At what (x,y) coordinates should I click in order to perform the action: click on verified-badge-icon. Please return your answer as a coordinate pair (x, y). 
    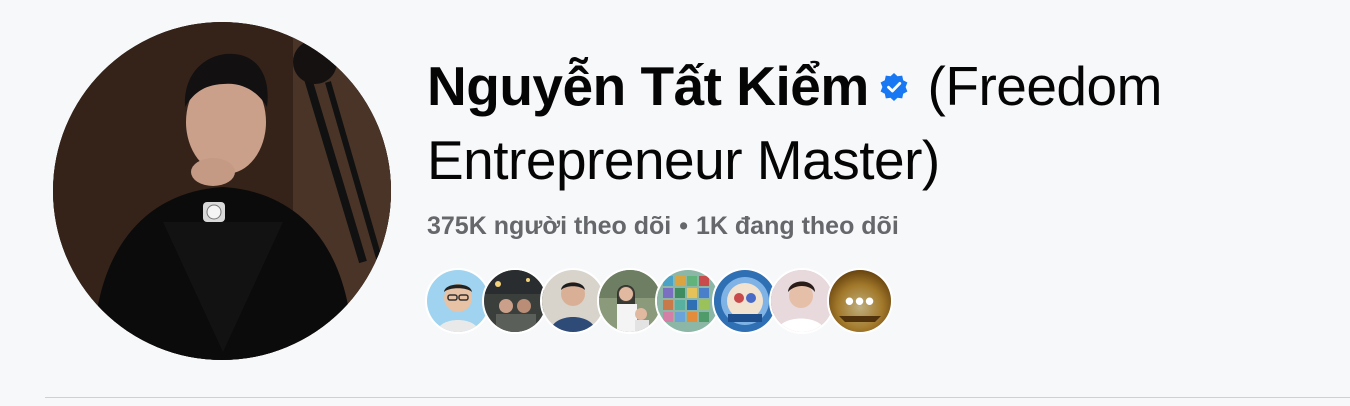
    Looking at the image, I should click on (894, 73).